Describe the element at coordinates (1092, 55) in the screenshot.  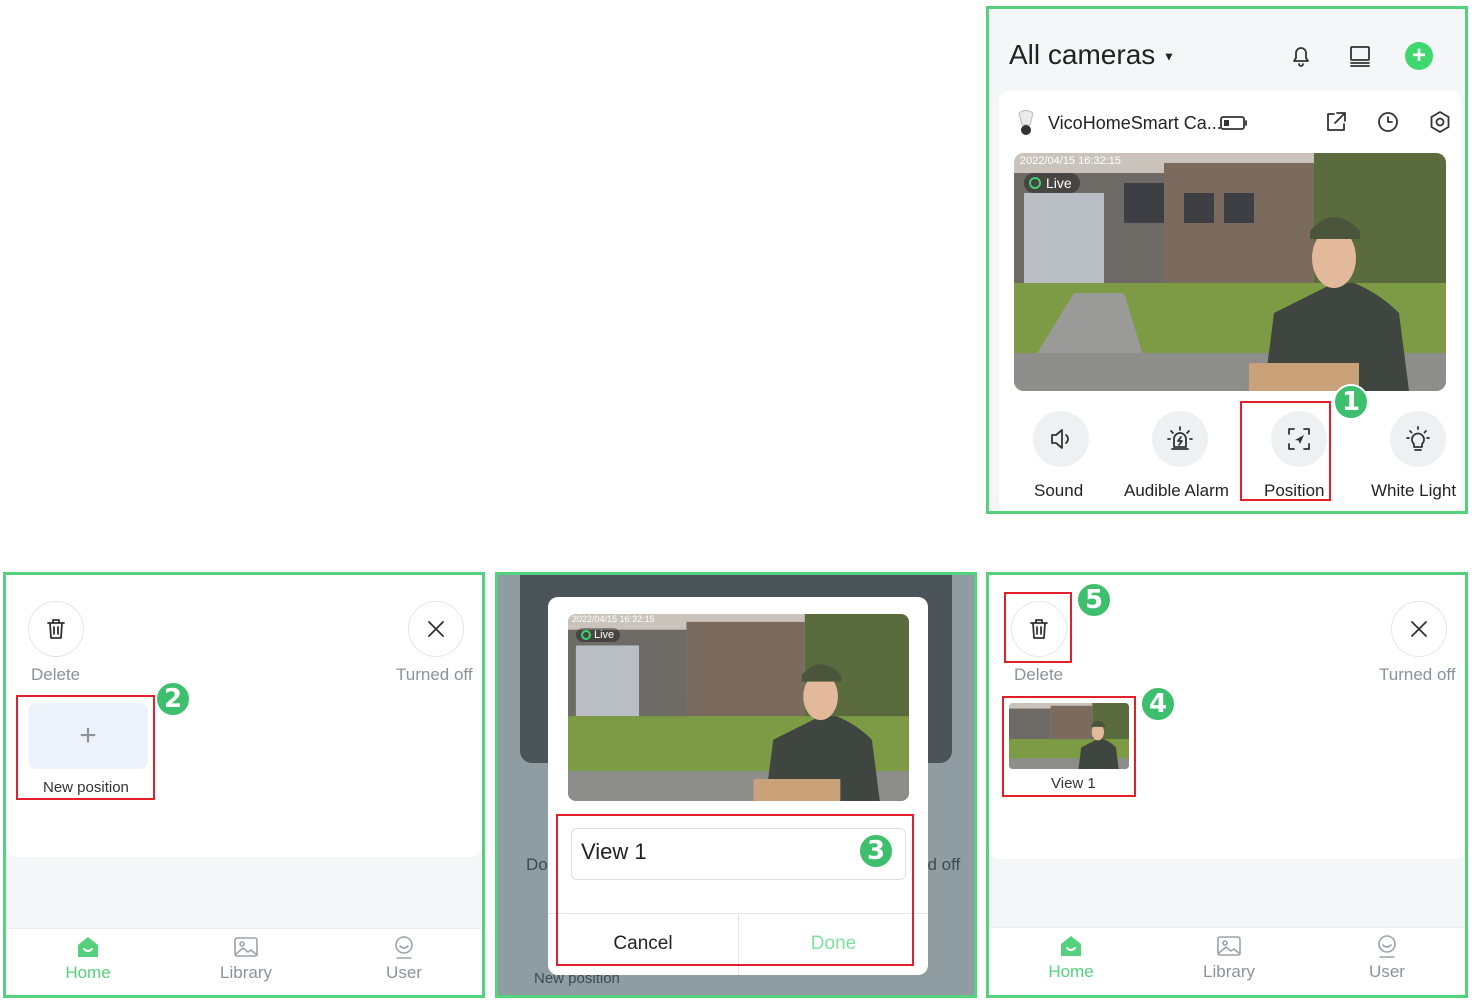
I see `page-title: All cameras ▼` at that location.